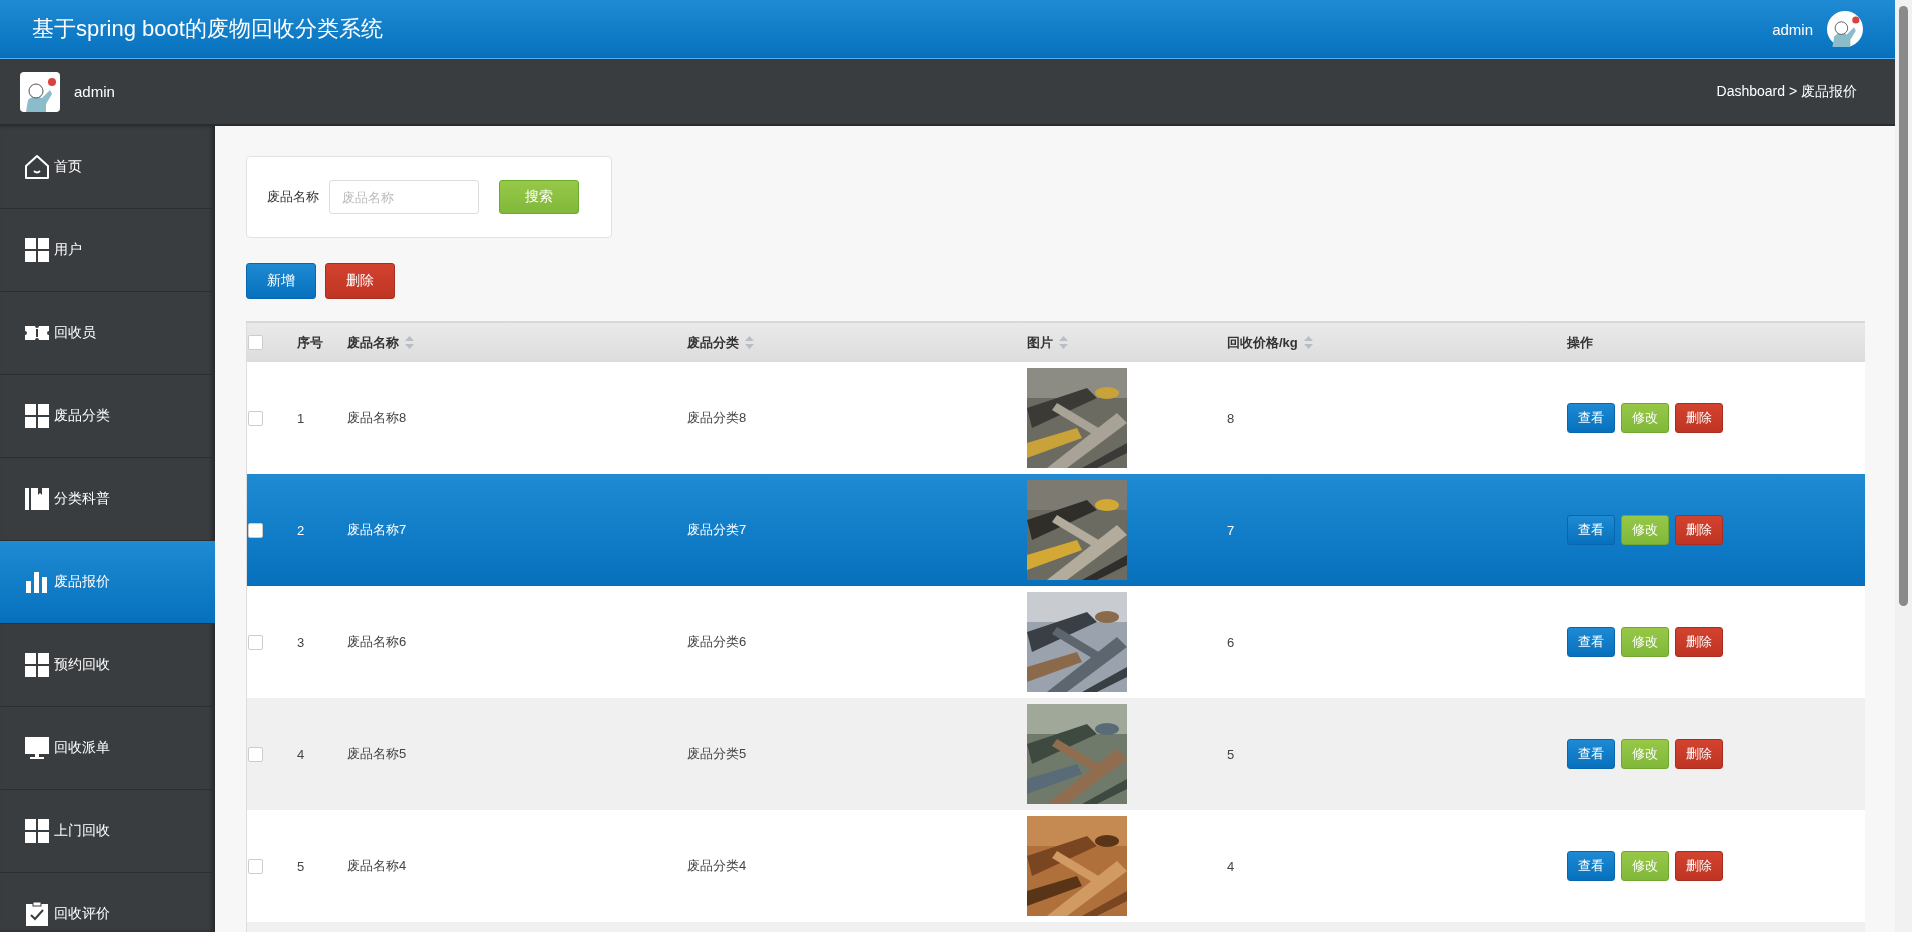 Image resolution: width=1912 pixels, height=932 pixels. Describe the element at coordinates (281, 281) in the screenshot. I see `add-button: 新增` at that location.